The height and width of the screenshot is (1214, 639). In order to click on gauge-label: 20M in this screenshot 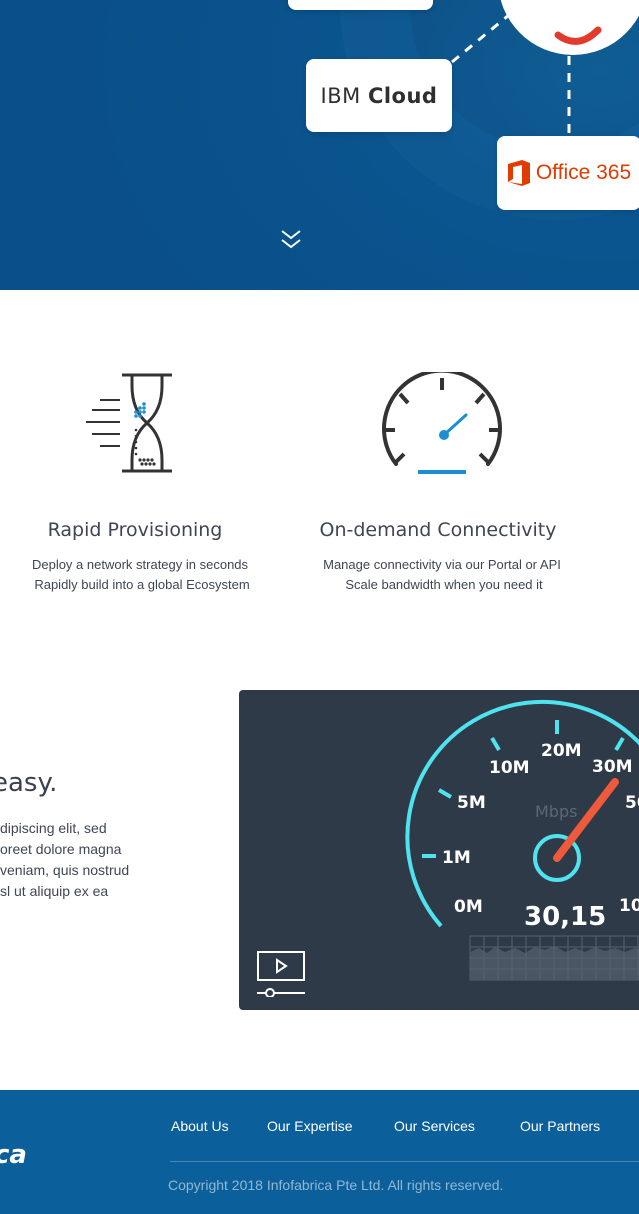, I will do `click(561, 751)`.